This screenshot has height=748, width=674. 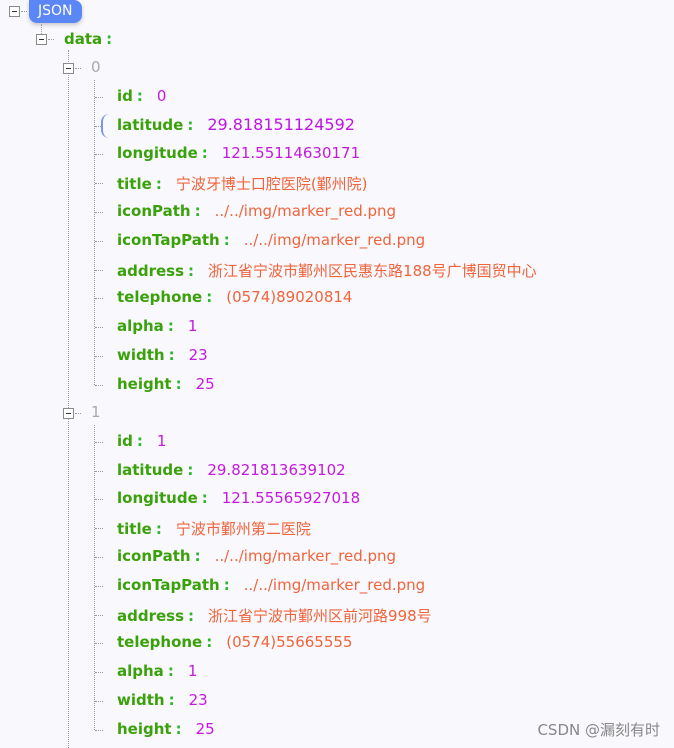 What do you see at coordinates (289, 297) in the screenshot?
I see `field-value: (0574)89020814` at bounding box center [289, 297].